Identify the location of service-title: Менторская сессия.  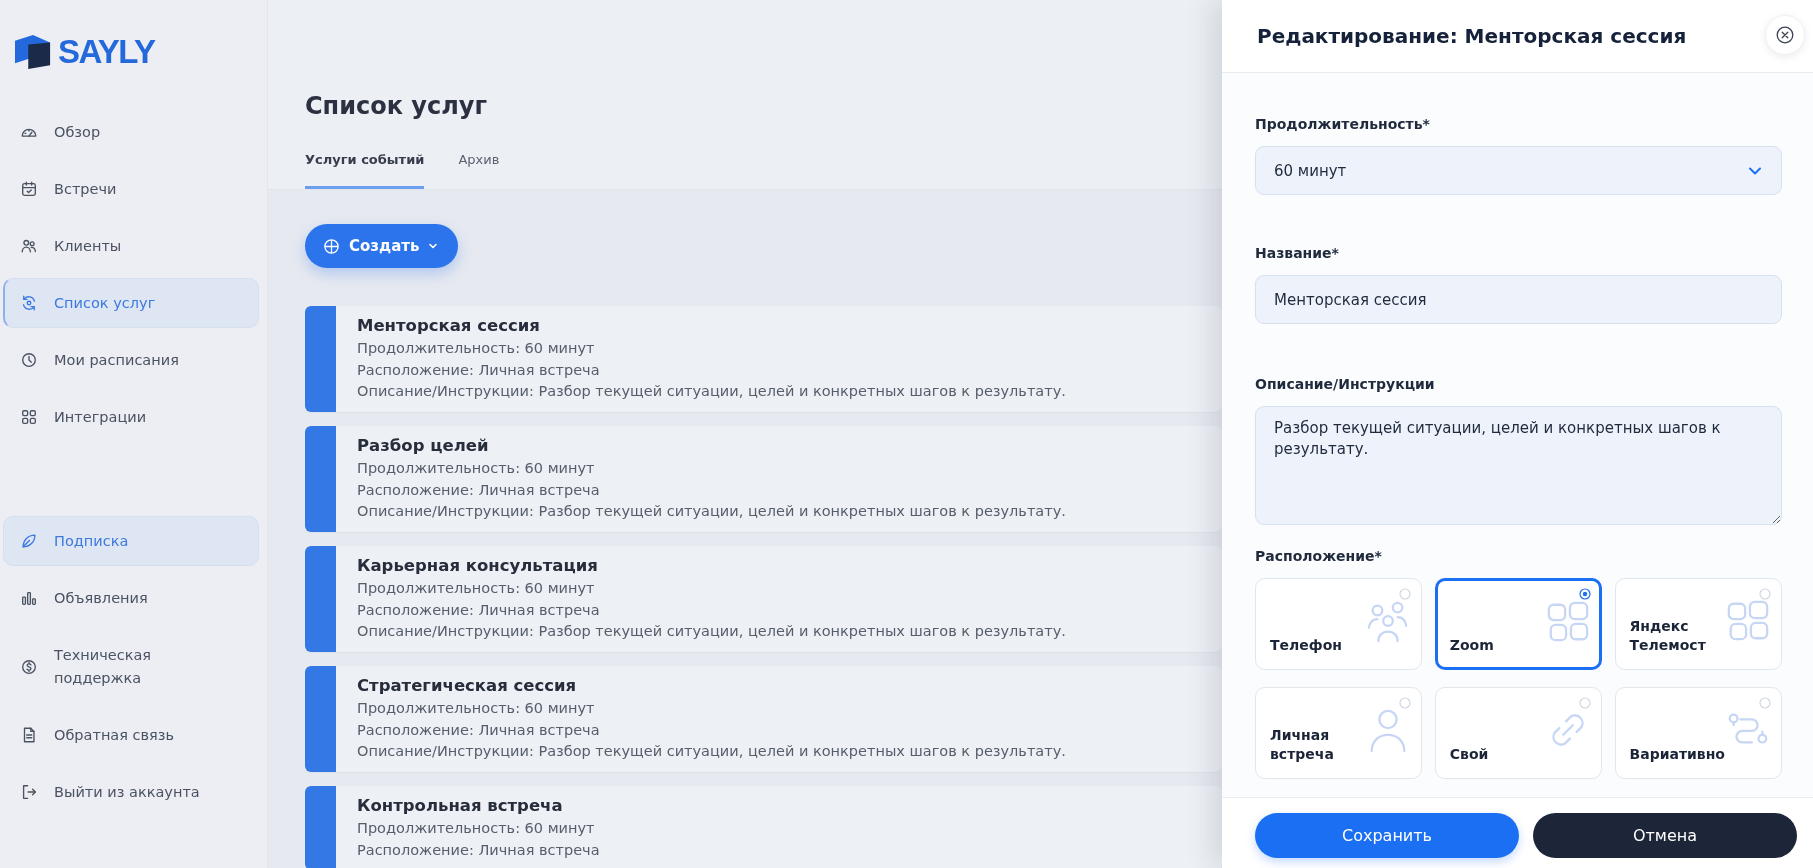
(449, 326).